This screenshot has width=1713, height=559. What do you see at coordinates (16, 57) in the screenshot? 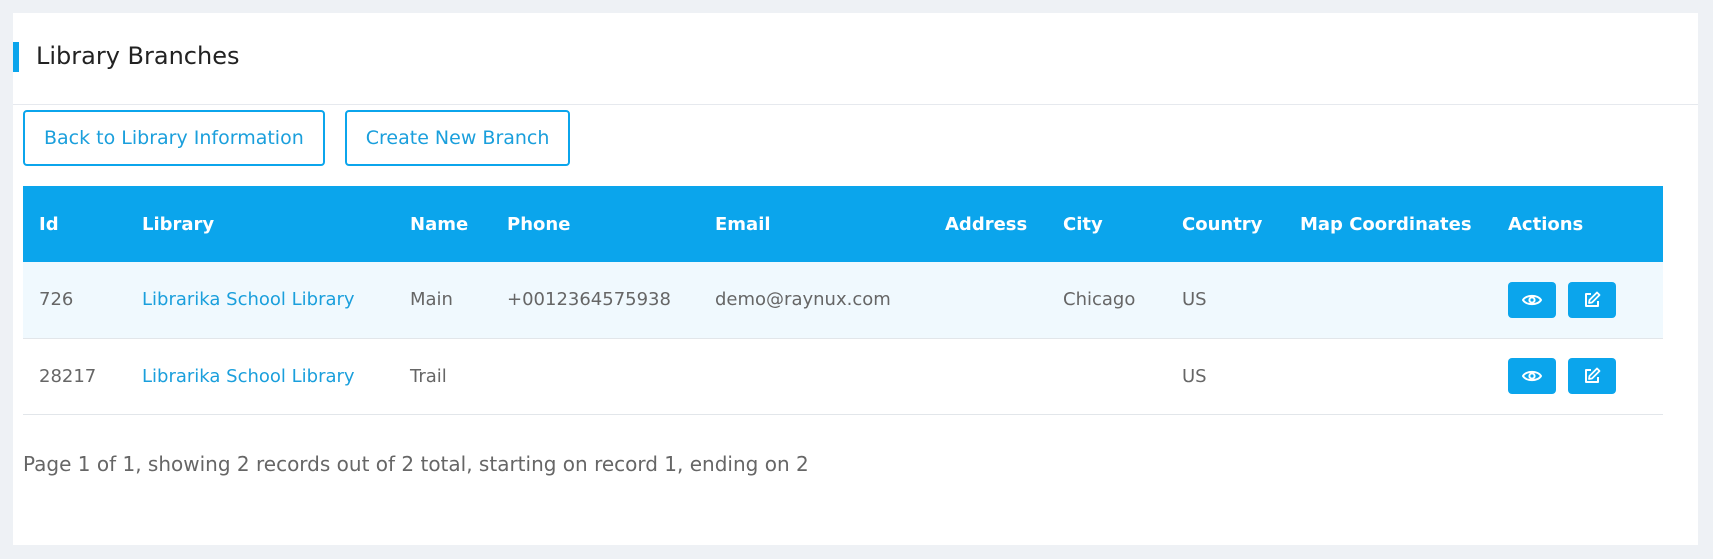
I see `title-accent-bar` at bounding box center [16, 57].